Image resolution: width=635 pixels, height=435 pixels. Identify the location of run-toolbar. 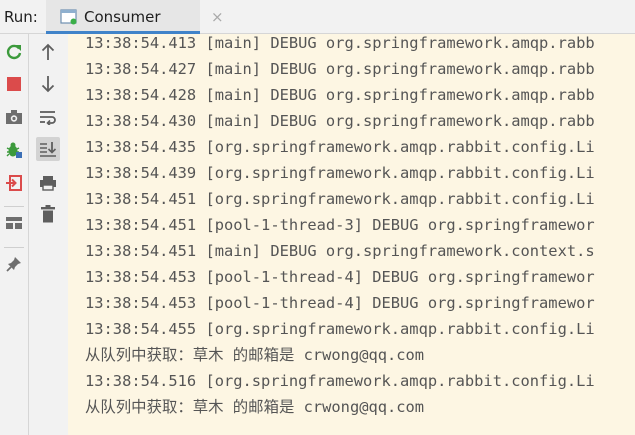
(14, 234).